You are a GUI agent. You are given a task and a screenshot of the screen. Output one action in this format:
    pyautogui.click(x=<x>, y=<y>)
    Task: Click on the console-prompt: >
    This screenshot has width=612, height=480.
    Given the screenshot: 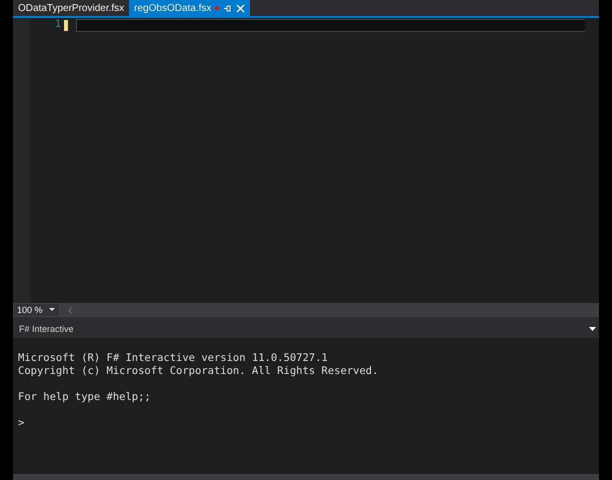 What is the action you would take?
    pyautogui.click(x=306, y=423)
    